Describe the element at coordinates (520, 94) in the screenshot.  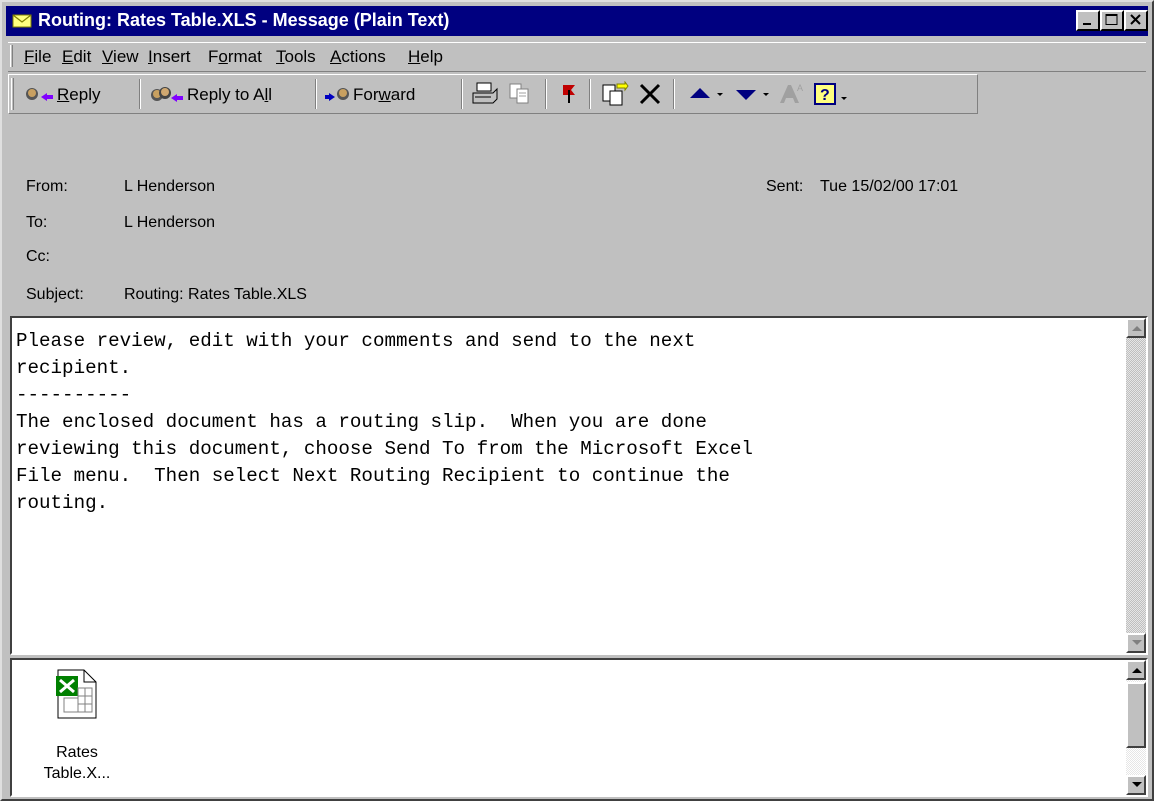
I see `copy-icon` at that location.